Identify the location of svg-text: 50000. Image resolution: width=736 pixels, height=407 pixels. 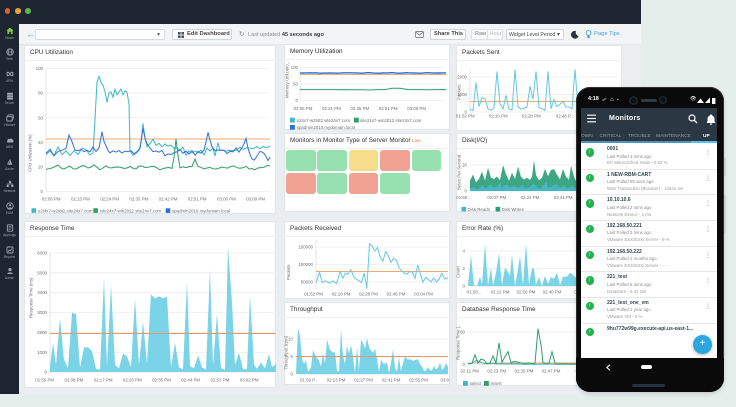
(307, 282).